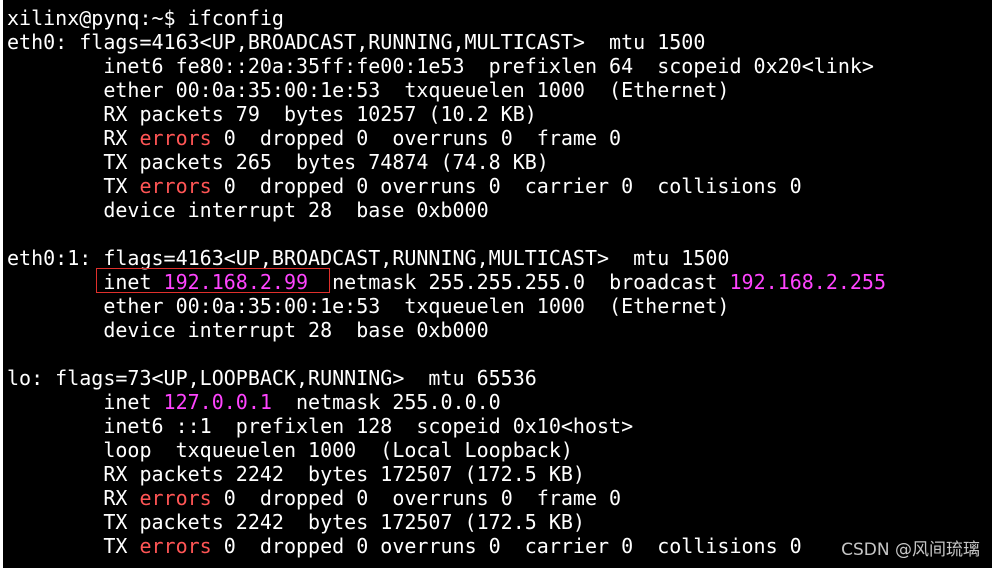 The width and height of the screenshot is (992, 568). What do you see at coordinates (213, 280) in the screenshot?
I see `highlight-box-inet-address` at bounding box center [213, 280].